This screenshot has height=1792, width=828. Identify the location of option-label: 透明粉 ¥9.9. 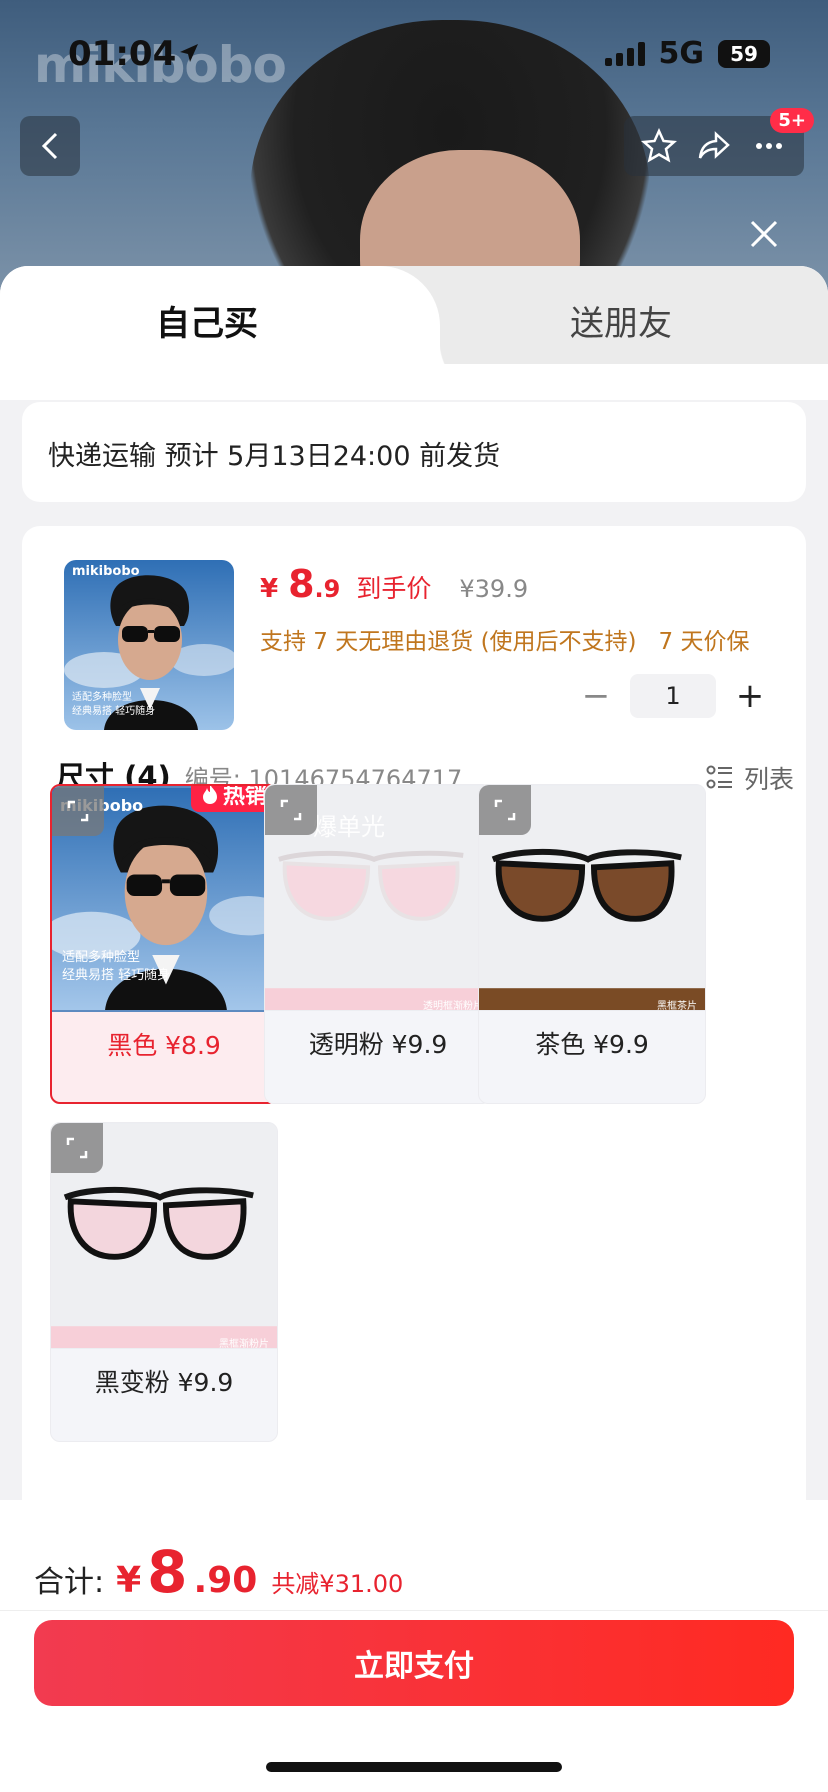
(378, 1044).